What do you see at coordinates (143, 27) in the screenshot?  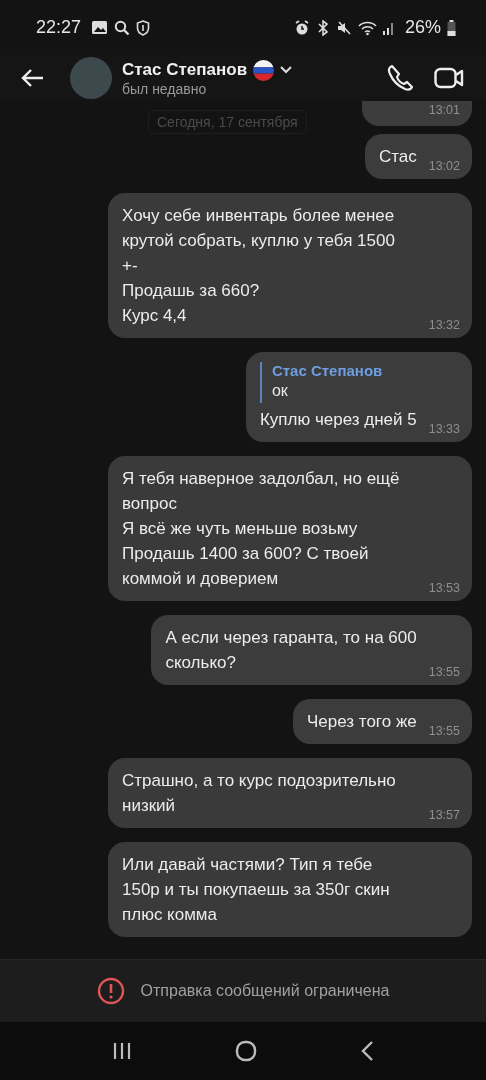 I see `shield-icon` at bounding box center [143, 27].